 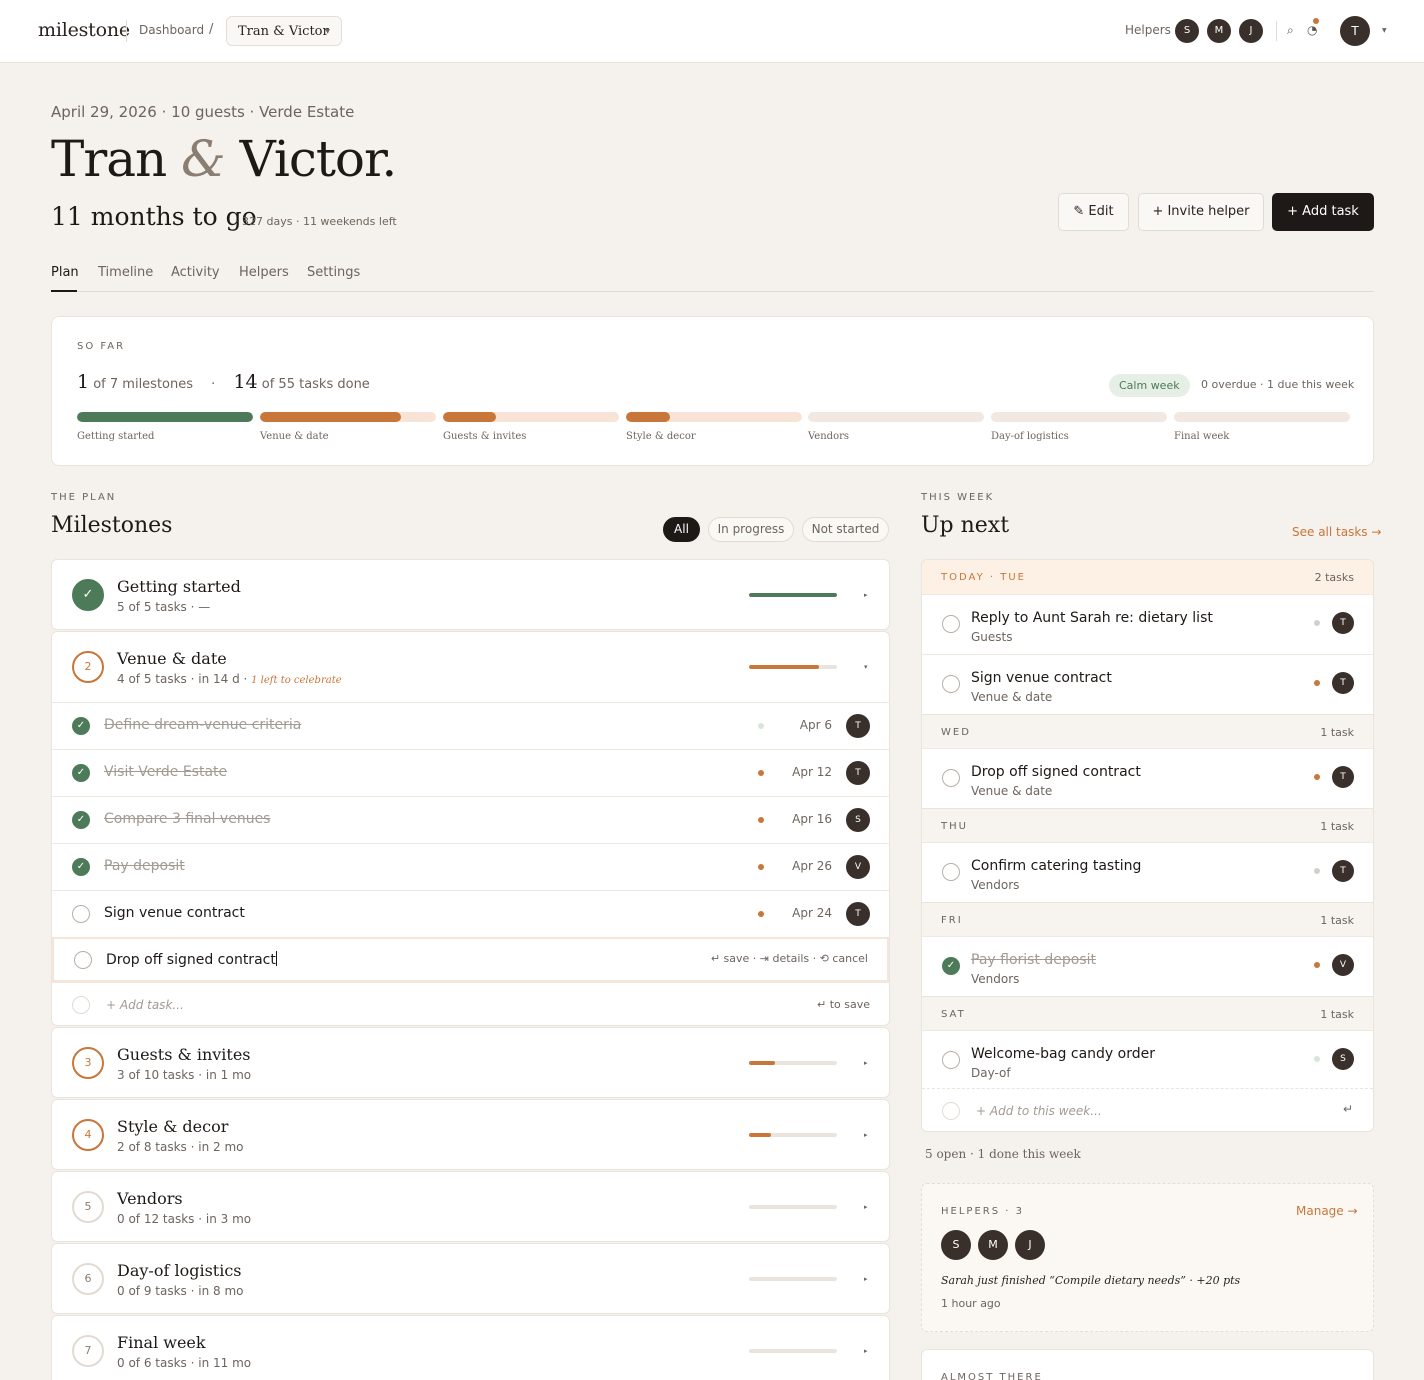 What do you see at coordinates (470, 594) in the screenshot?
I see `milestone-getting-started: ✓ Getting started 5 of 5 tasks · — ▸` at bounding box center [470, 594].